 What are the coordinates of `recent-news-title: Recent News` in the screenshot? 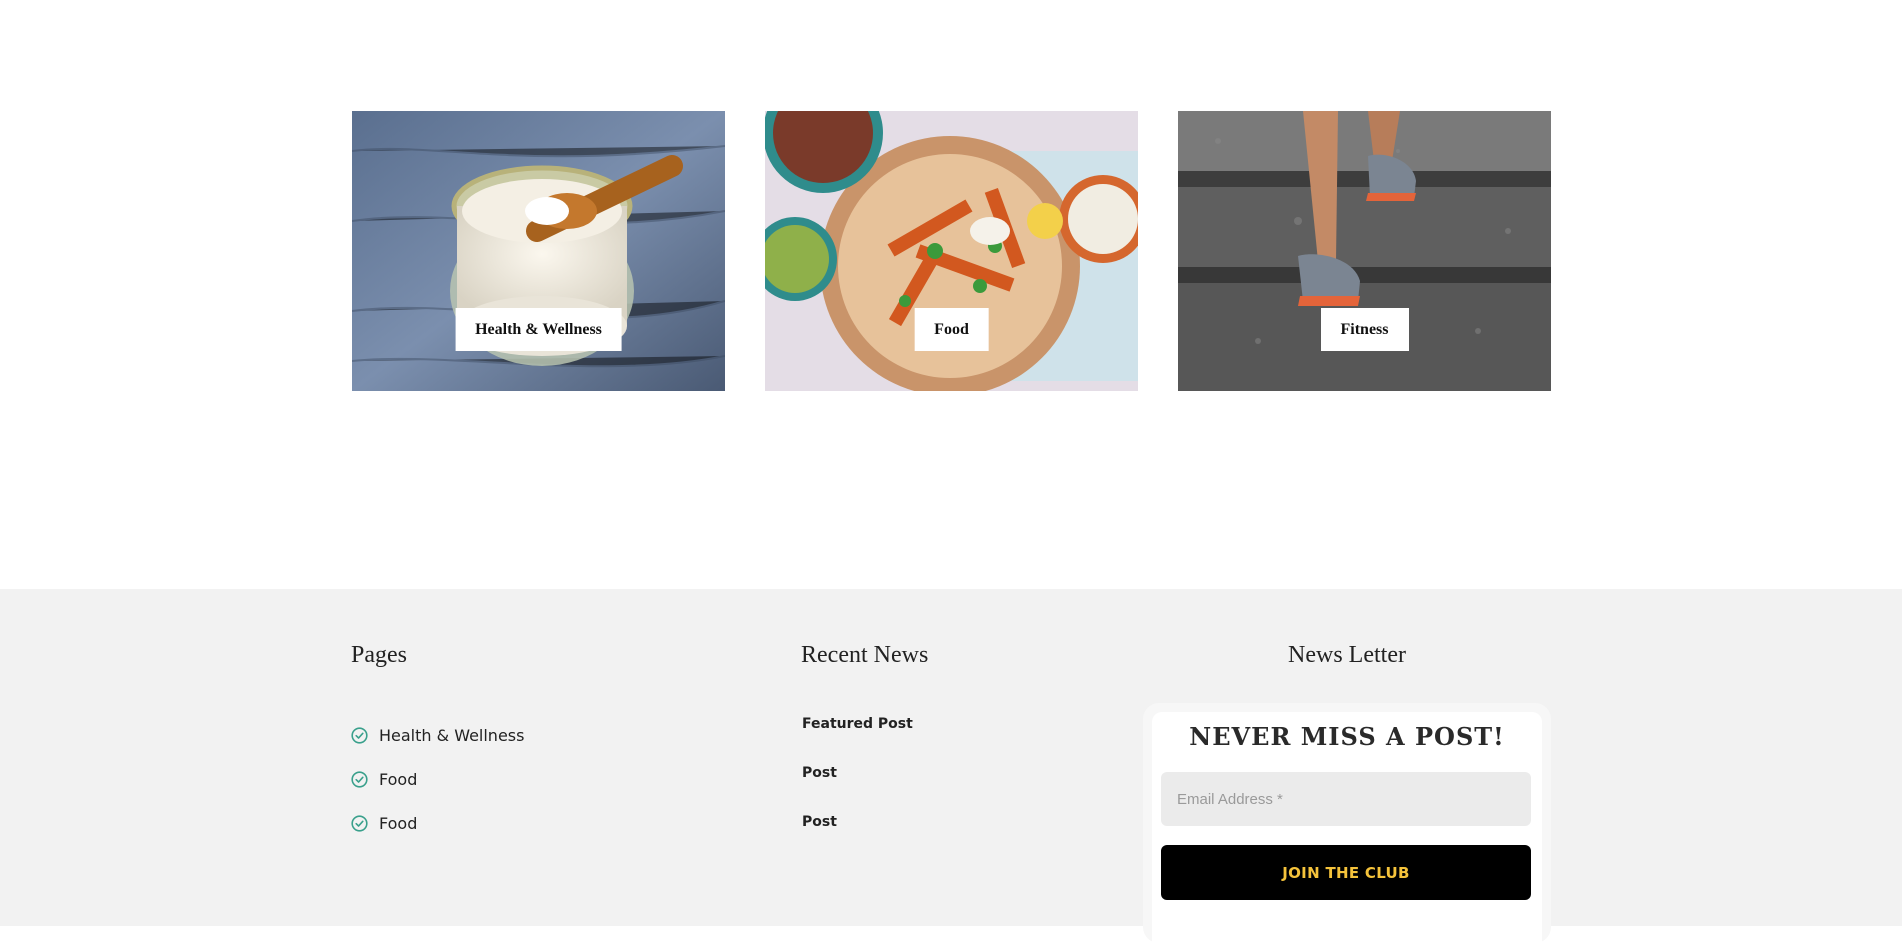 It's located at (865, 655).